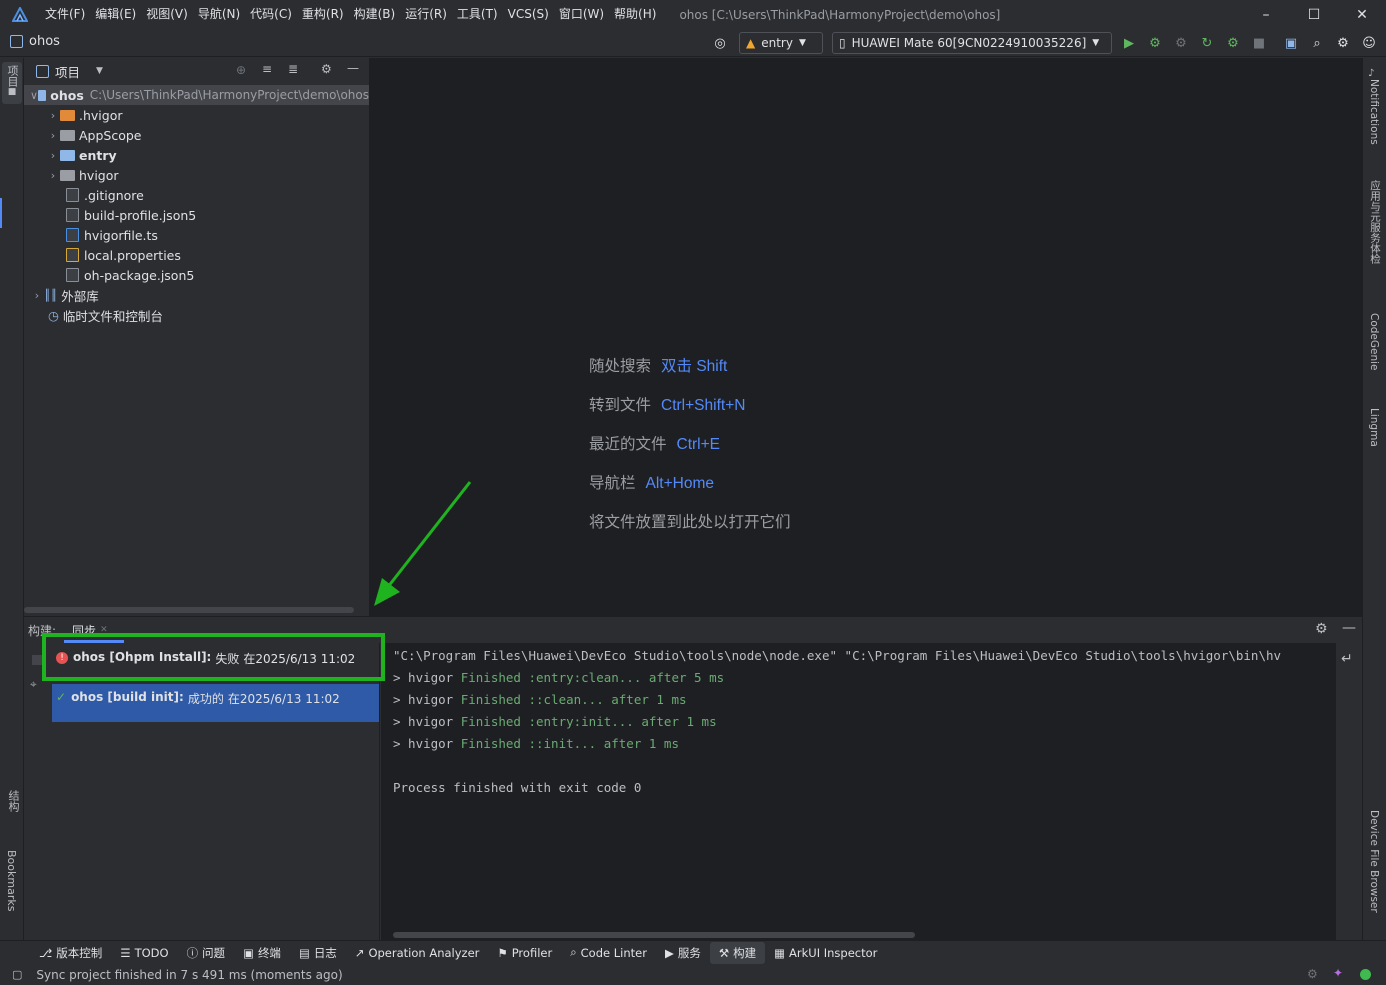  Describe the element at coordinates (1369, 43) in the screenshot. I see `account-icon: ☺` at that location.